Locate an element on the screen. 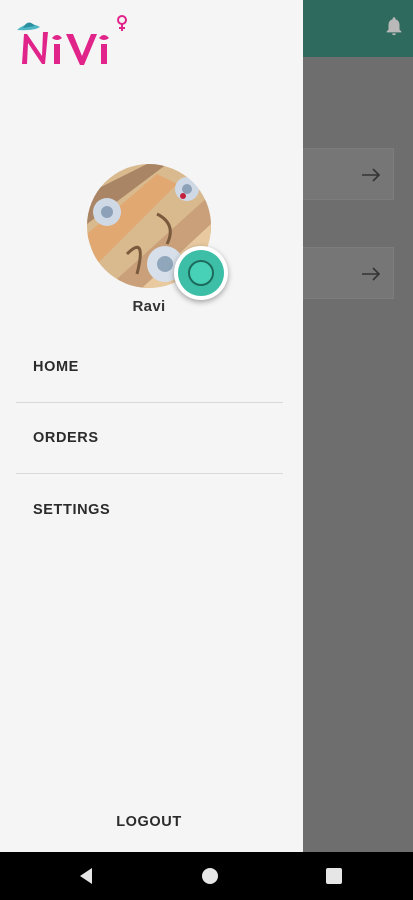 The image size is (413, 900). menu-item-settings: SETTINGS is located at coordinates (149, 509).